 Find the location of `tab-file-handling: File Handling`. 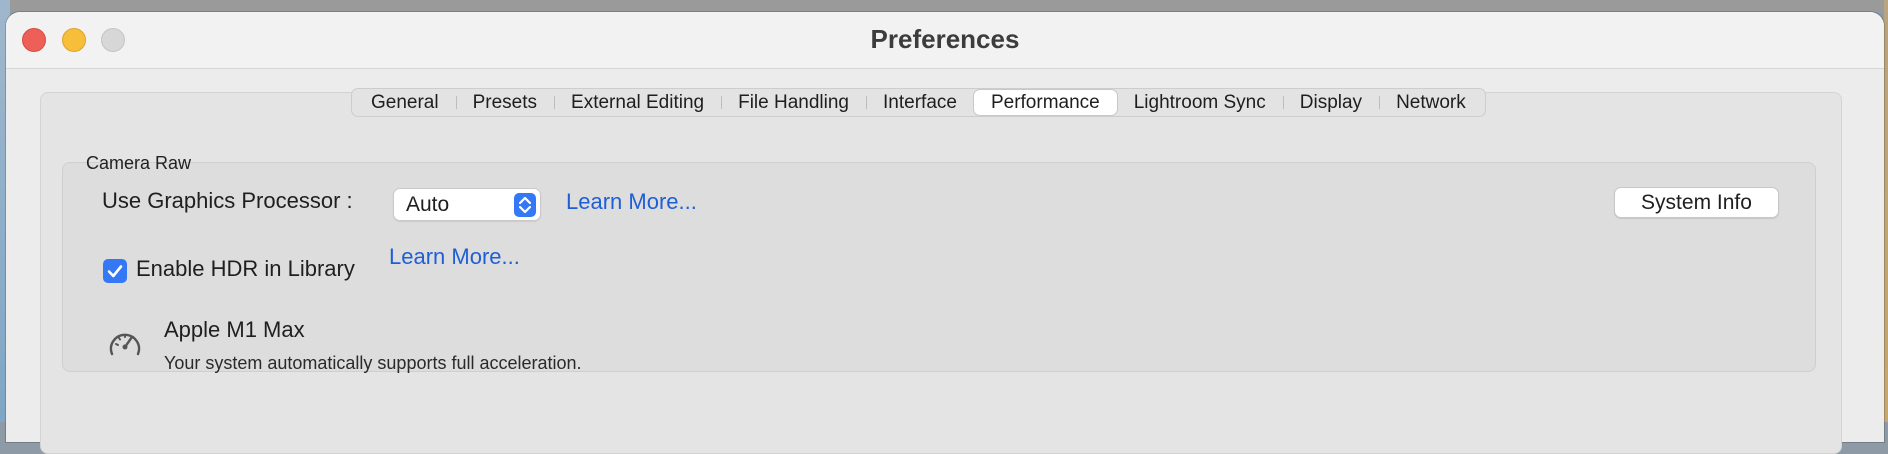

tab-file-handling: File Handling is located at coordinates (793, 102).